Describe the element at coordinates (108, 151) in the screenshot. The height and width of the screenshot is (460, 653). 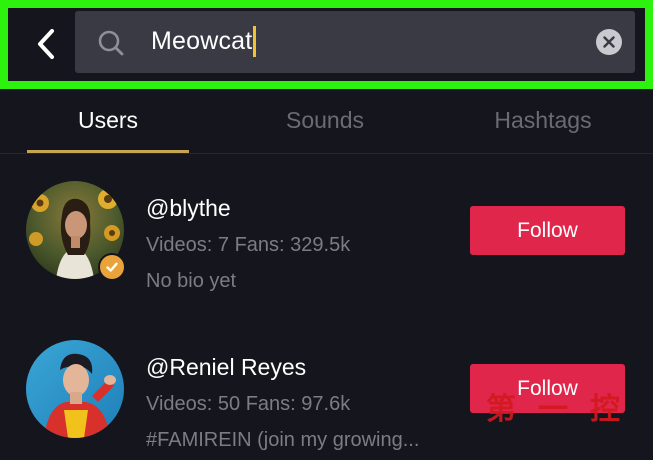
I see `active-tab-indicator` at that location.